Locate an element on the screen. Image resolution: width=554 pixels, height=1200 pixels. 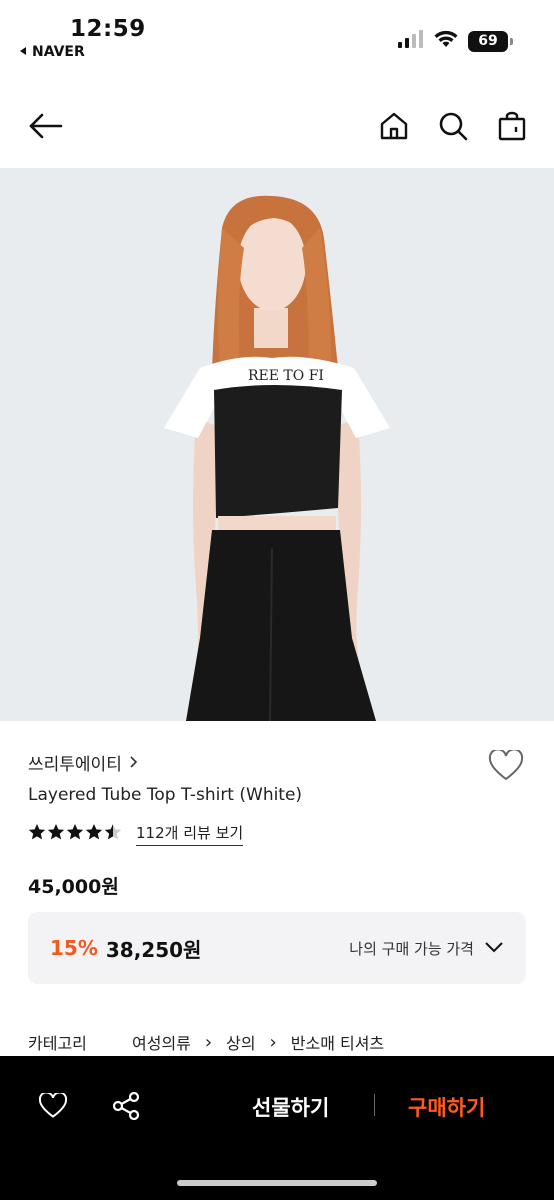
small-back-triangle-icon is located at coordinates (23, 52).